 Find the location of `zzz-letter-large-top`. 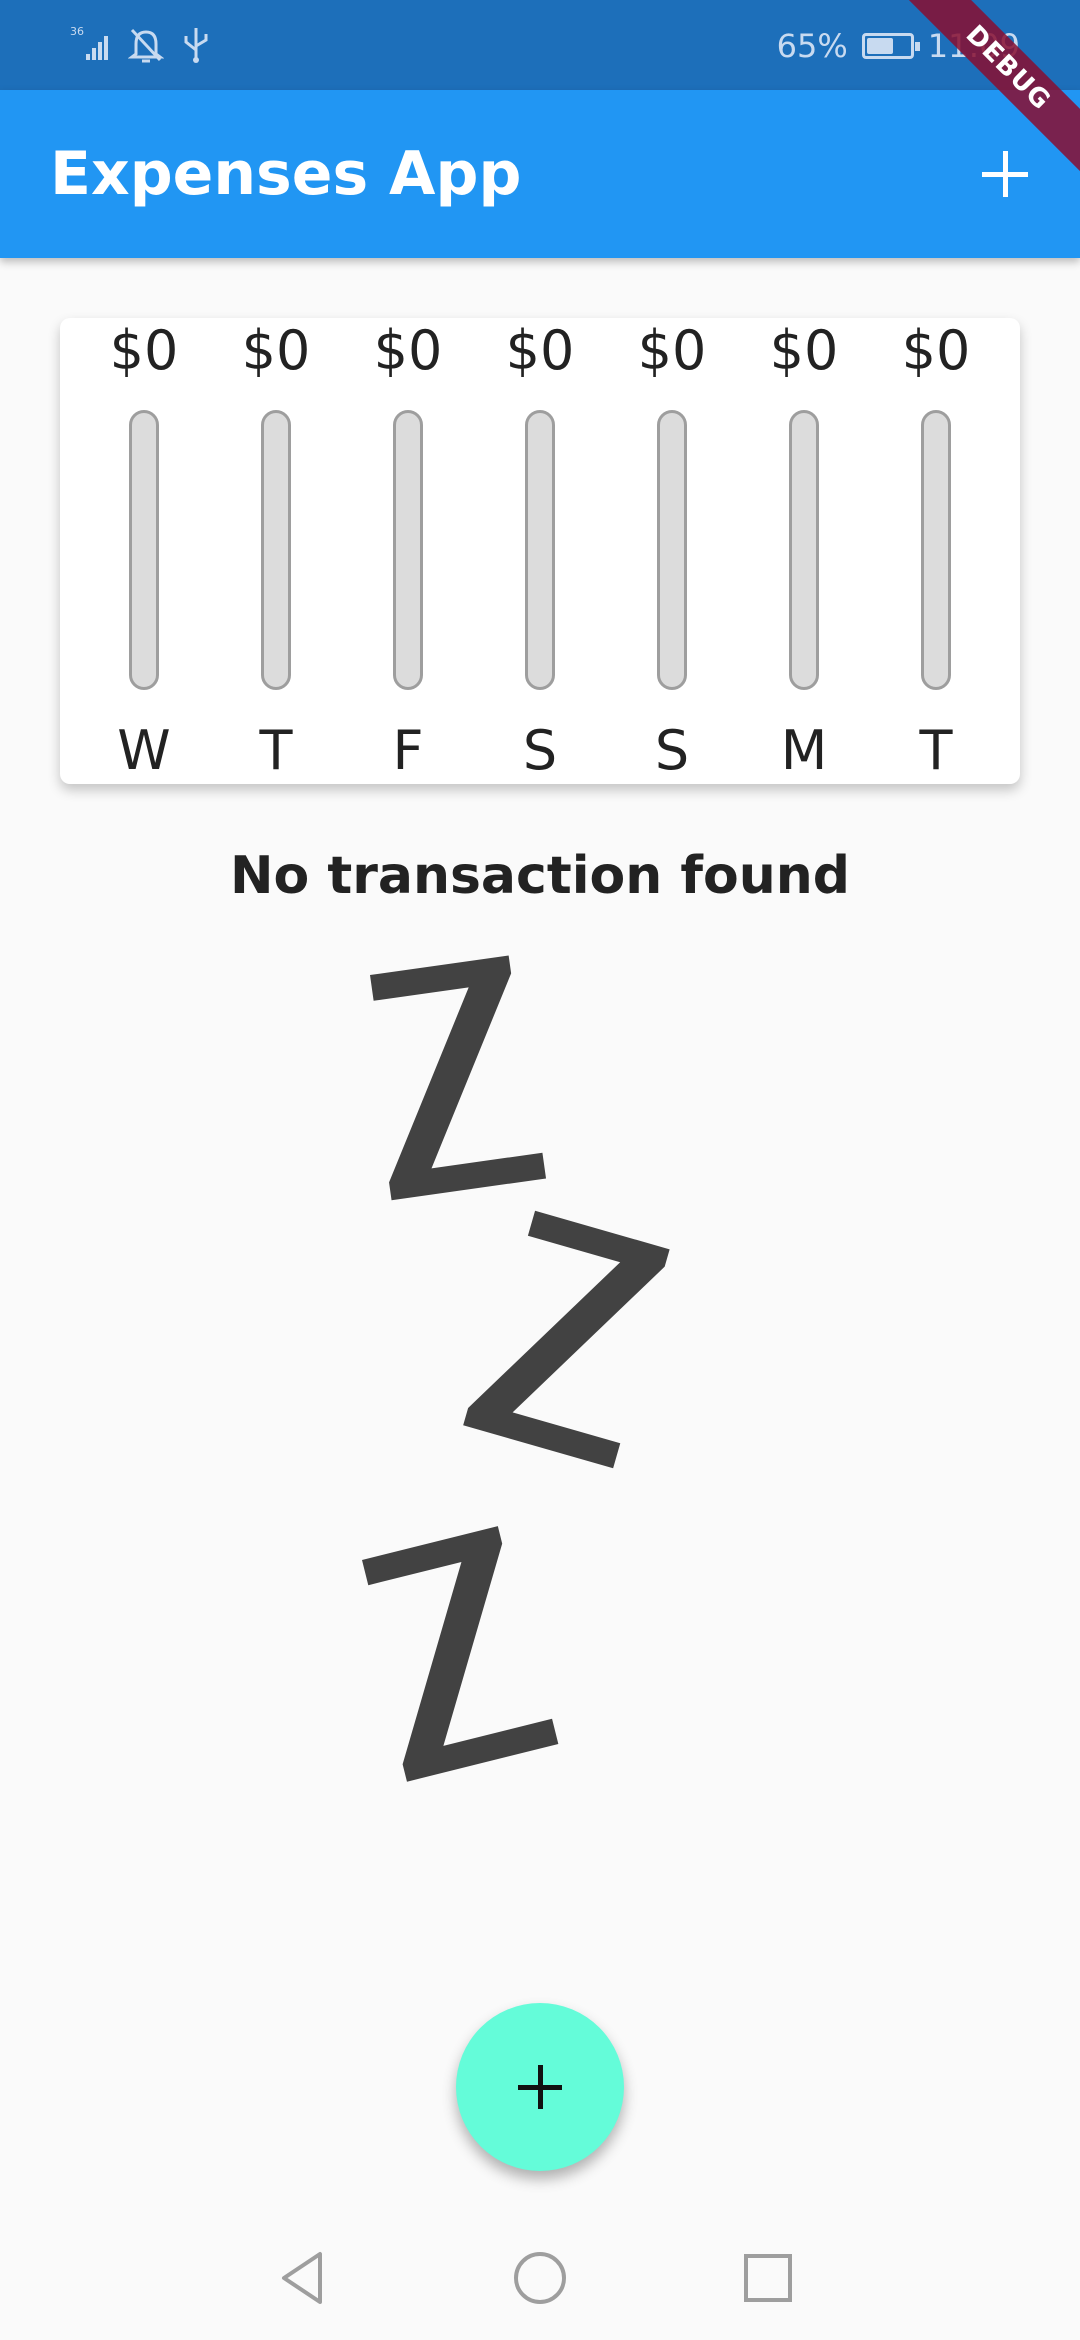

zzz-letter-large-top is located at coordinates (458, 1078).